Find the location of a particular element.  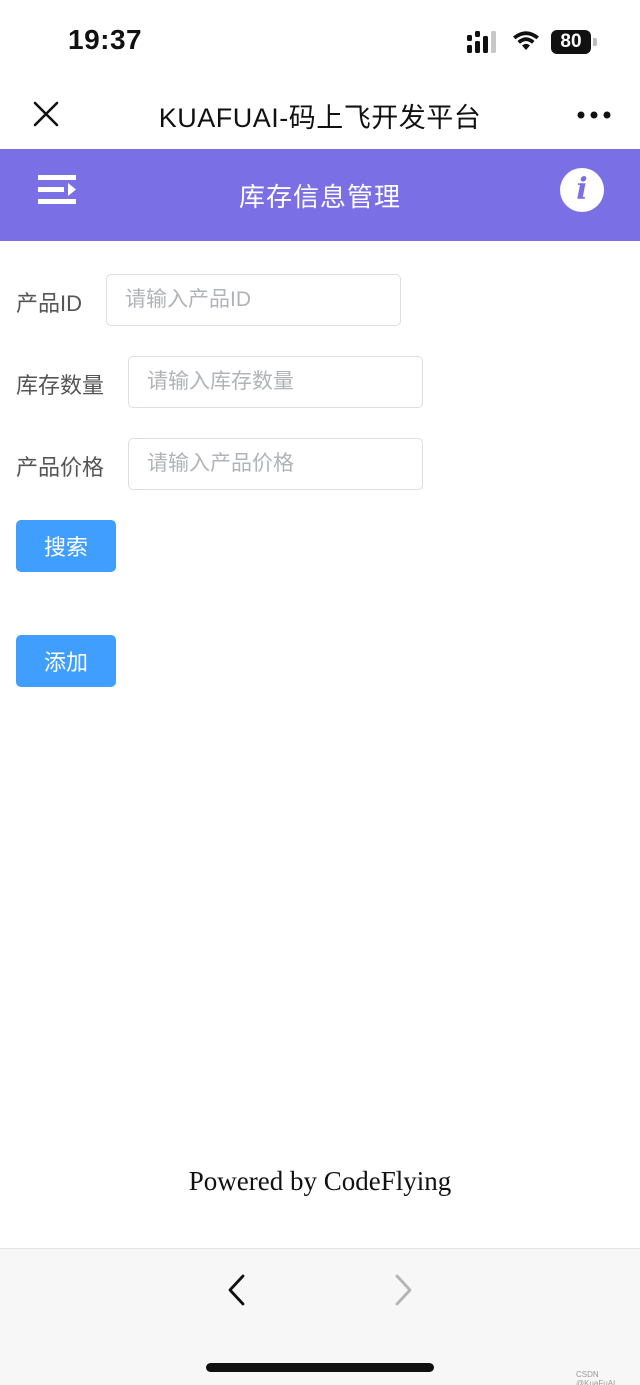

product-id-label: 产品ID is located at coordinates (49, 303).